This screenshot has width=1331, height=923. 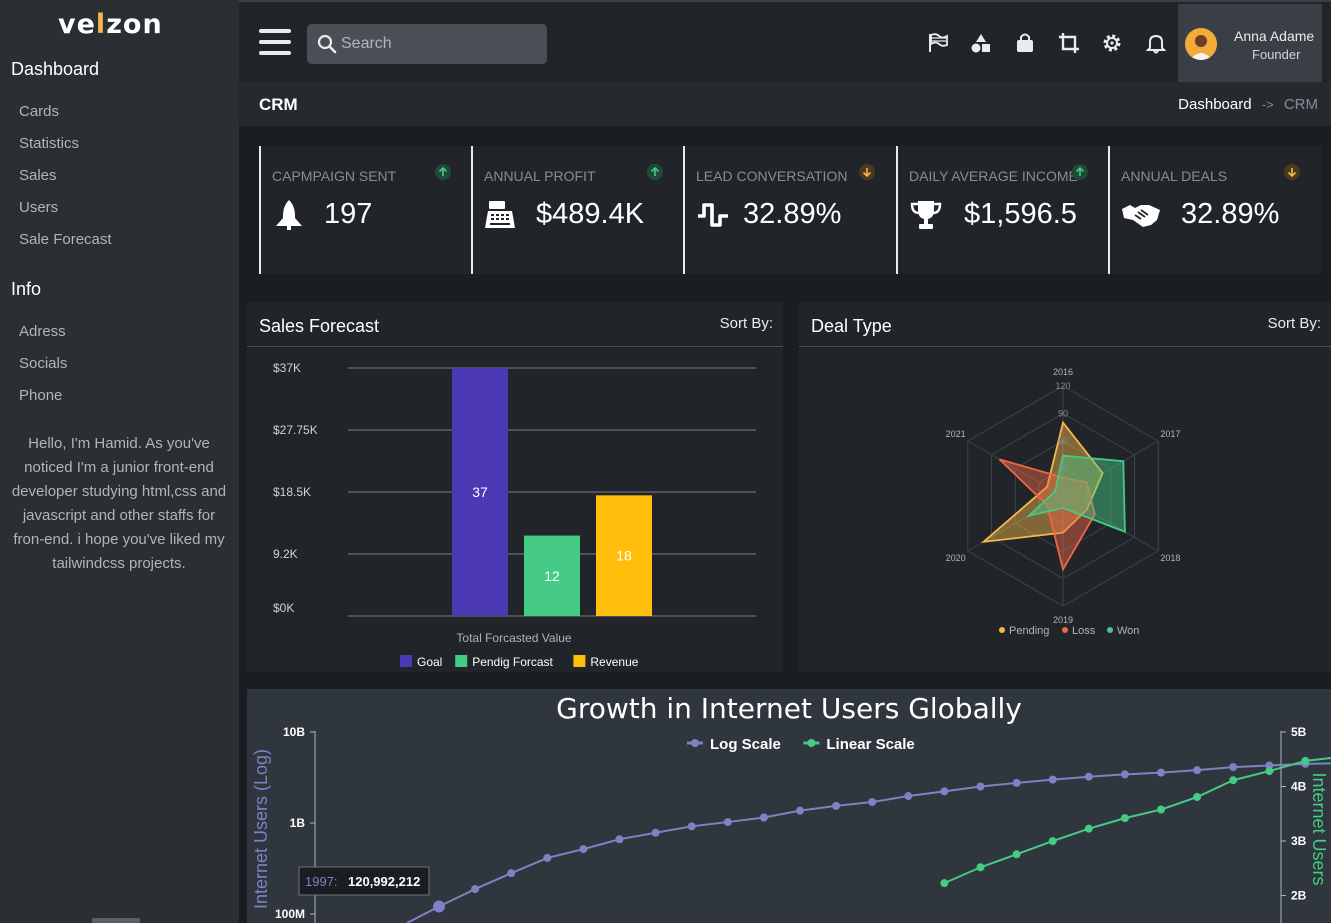 What do you see at coordinates (116, 920) in the screenshot?
I see `sidebar-scrollbar` at bounding box center [116, 920].